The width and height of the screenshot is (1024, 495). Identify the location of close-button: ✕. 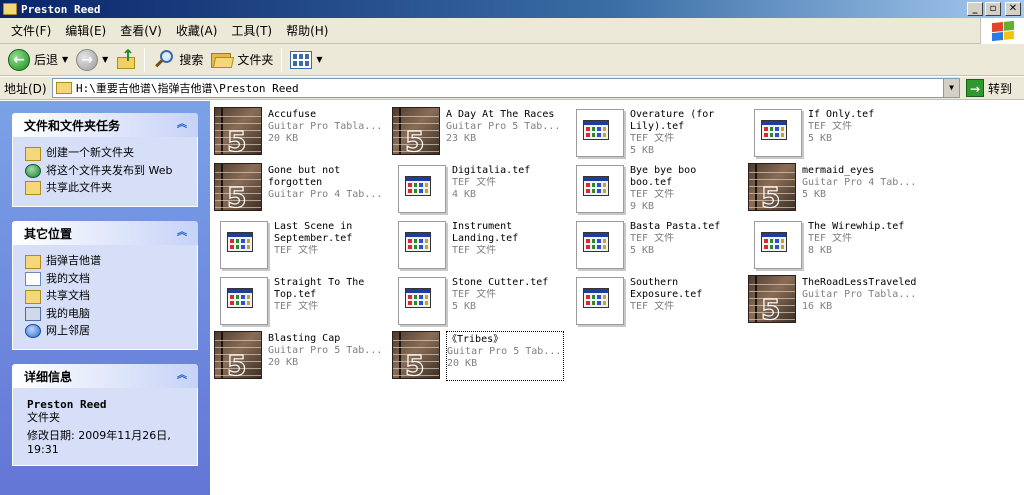
(1013, 9).